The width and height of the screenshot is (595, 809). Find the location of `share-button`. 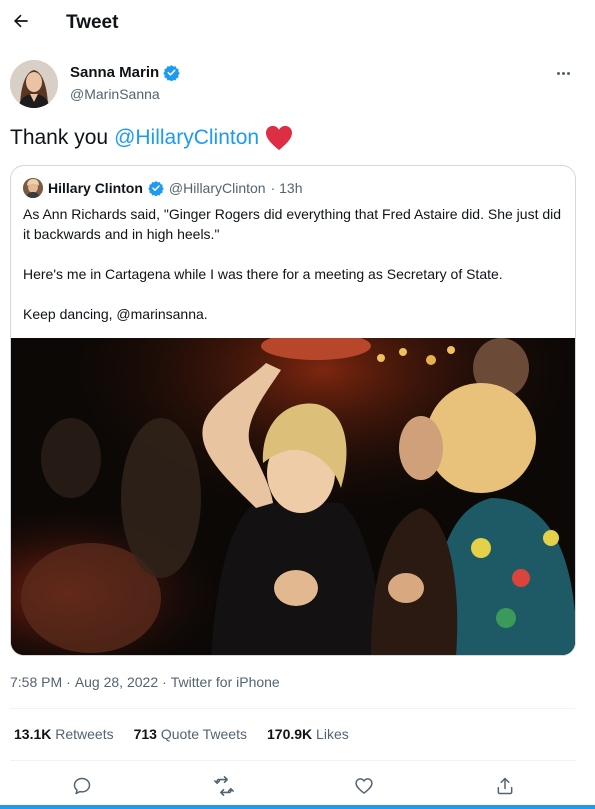

share-button is located at coordinates (505, 786).